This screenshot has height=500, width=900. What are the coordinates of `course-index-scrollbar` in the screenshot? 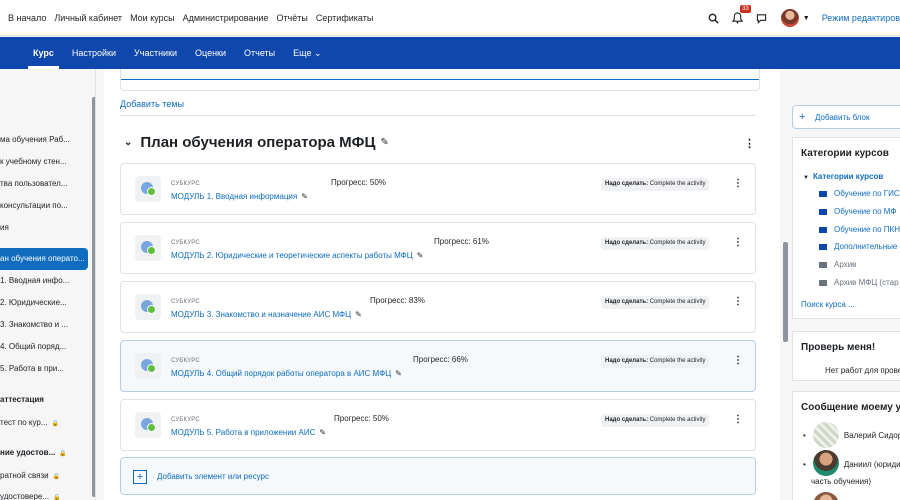 It's located at (93, 297).